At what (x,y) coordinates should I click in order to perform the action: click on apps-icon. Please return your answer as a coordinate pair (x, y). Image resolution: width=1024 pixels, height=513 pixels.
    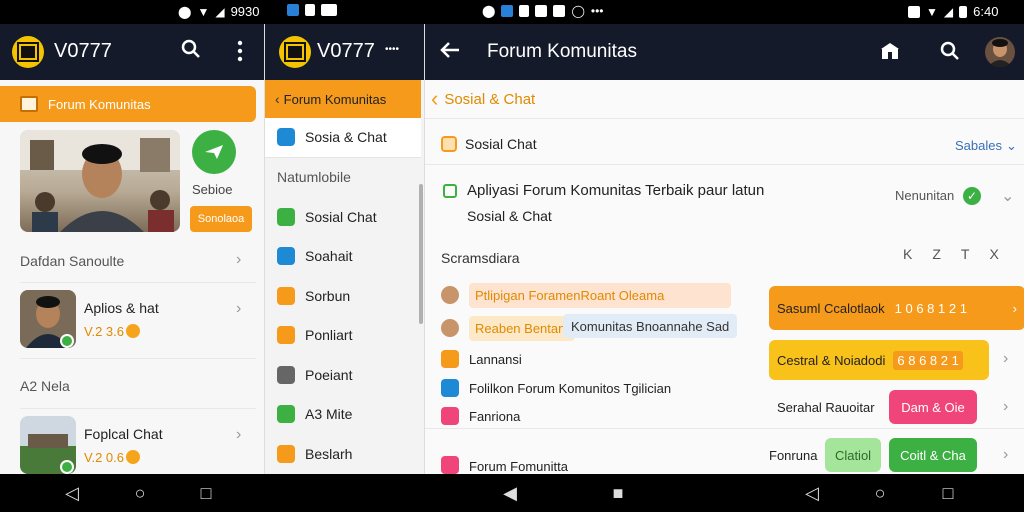
    Looking at the image, I should click on (507, 11).